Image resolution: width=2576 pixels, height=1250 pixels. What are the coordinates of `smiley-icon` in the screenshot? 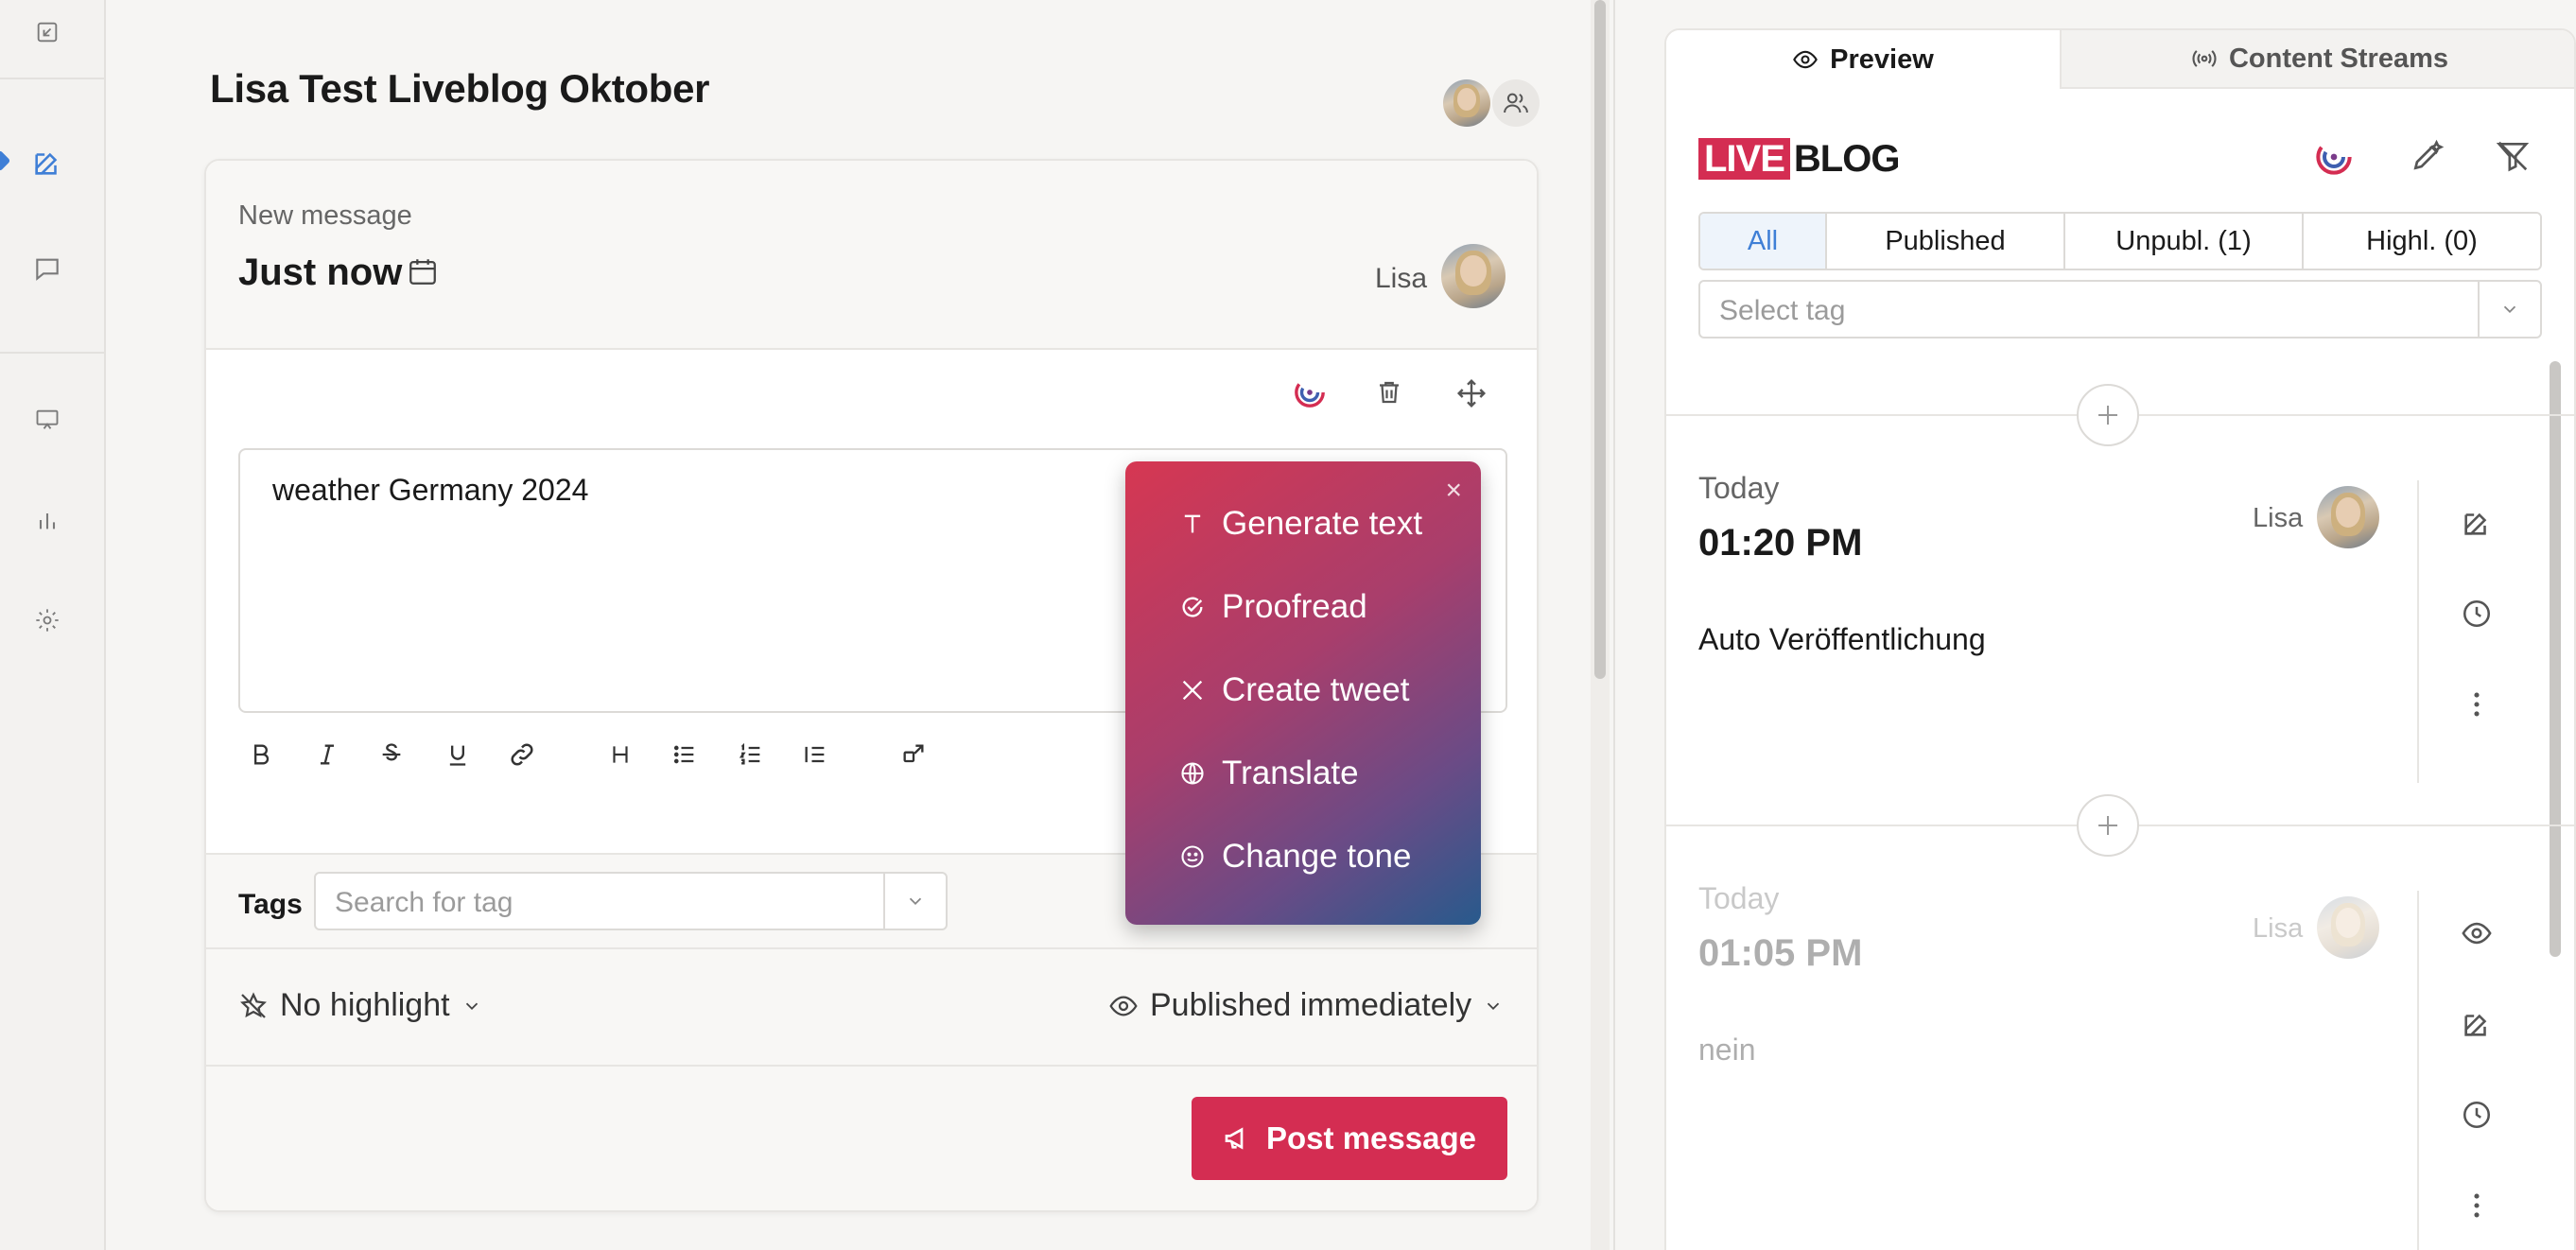 It's located at (1192, 857).